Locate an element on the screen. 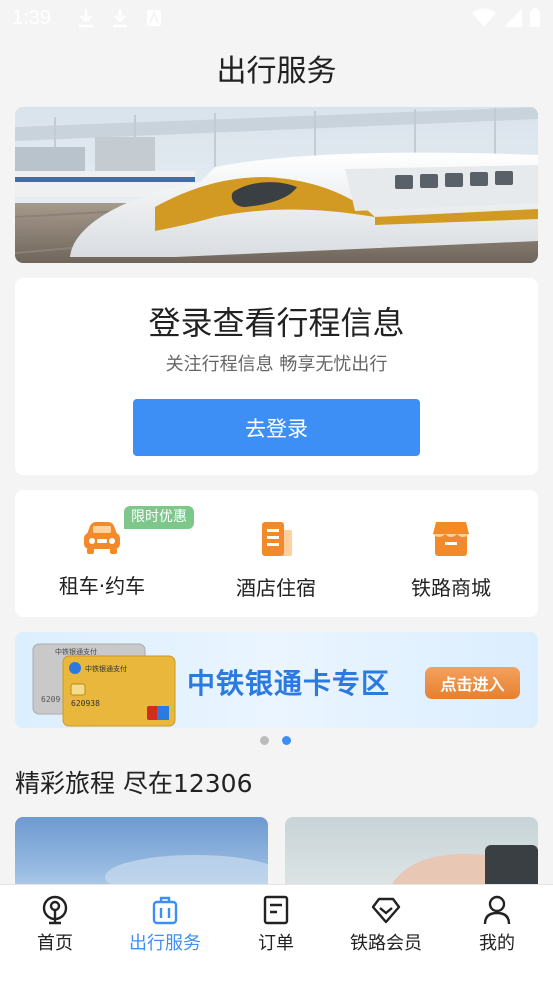  diamond-icon is located at coordinates (386, 910).